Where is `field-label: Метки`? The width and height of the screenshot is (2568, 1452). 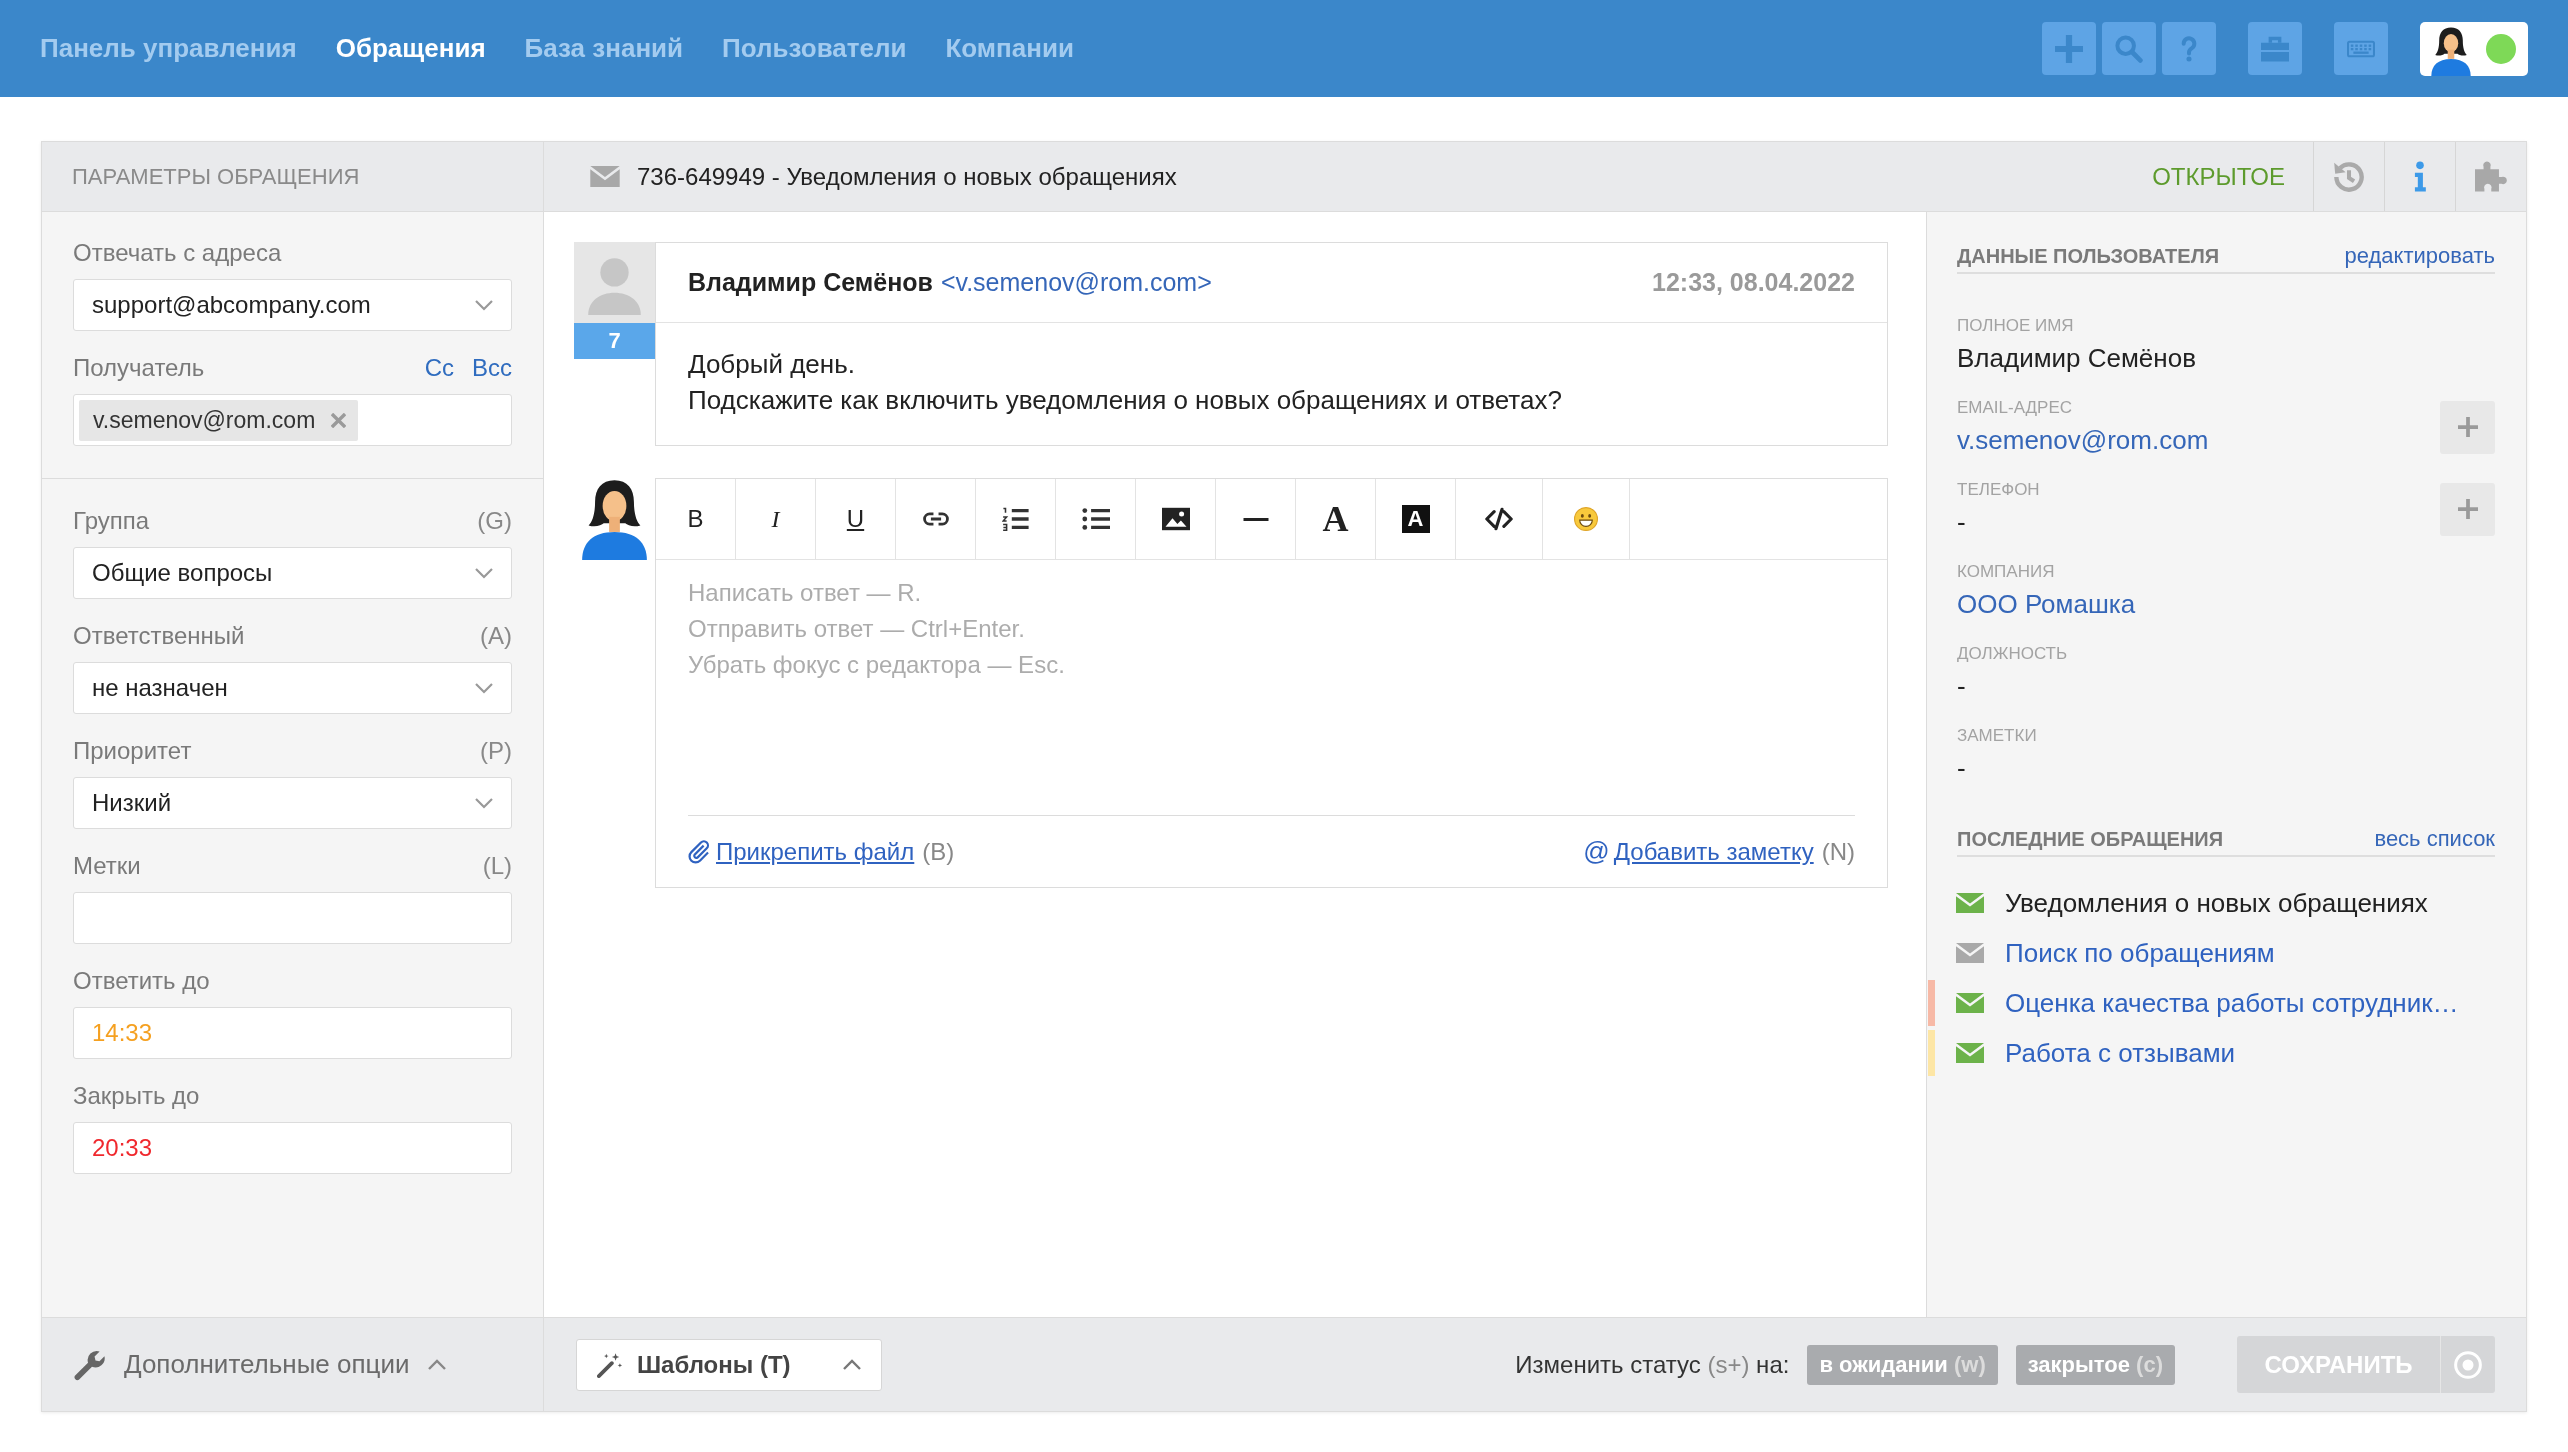
field-label: Метки is located at coordinates (107, 866).